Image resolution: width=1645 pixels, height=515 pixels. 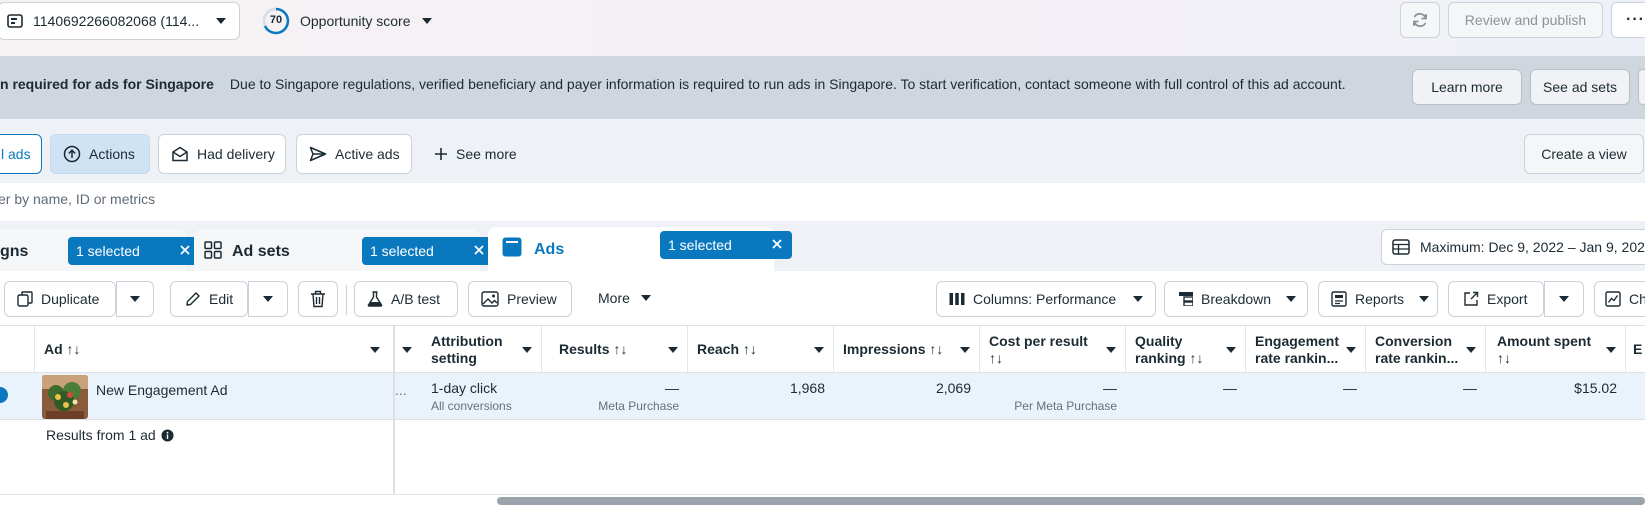 What do you see at coordinates (520, 299) in the screenshot?
I see `preview-button: Preview` at bounding box center [520, 299].